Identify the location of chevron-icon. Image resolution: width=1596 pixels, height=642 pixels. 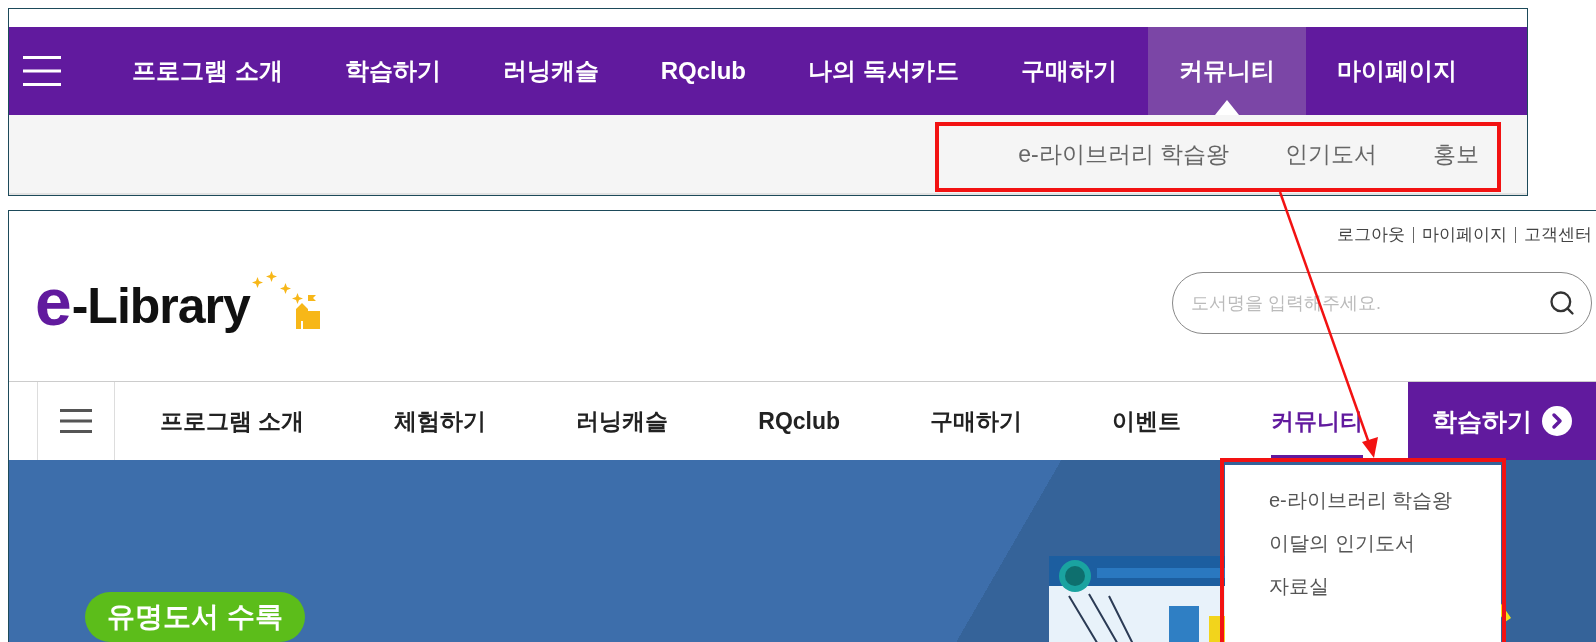
(1557, 421).